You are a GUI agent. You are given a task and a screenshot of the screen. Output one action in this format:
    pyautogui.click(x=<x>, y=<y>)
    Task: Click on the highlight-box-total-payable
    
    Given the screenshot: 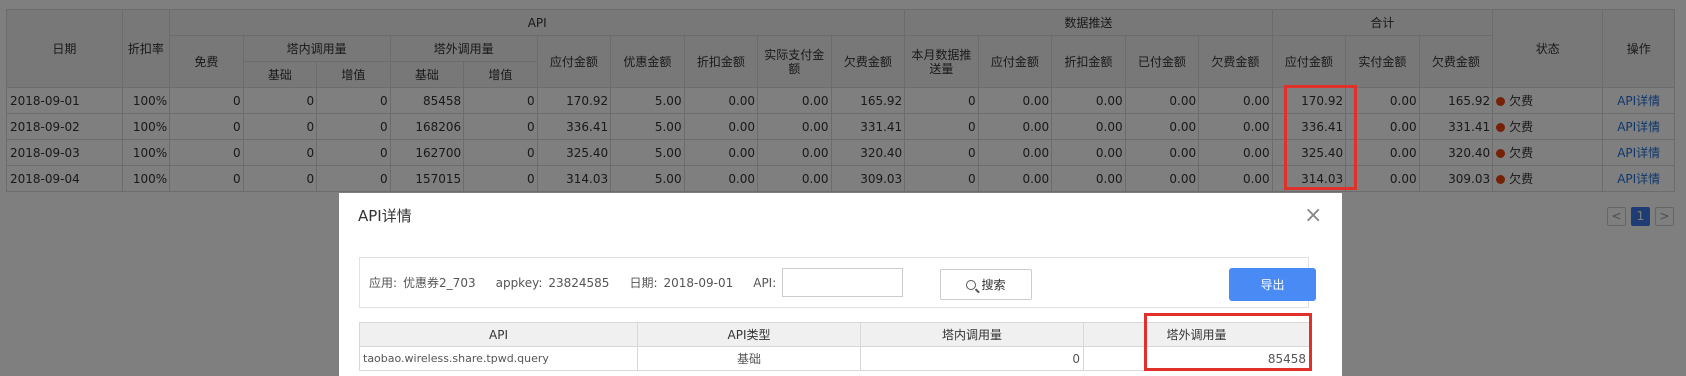 What is the action you would take?
    pyautogui.click(x=1320, y=137)
    